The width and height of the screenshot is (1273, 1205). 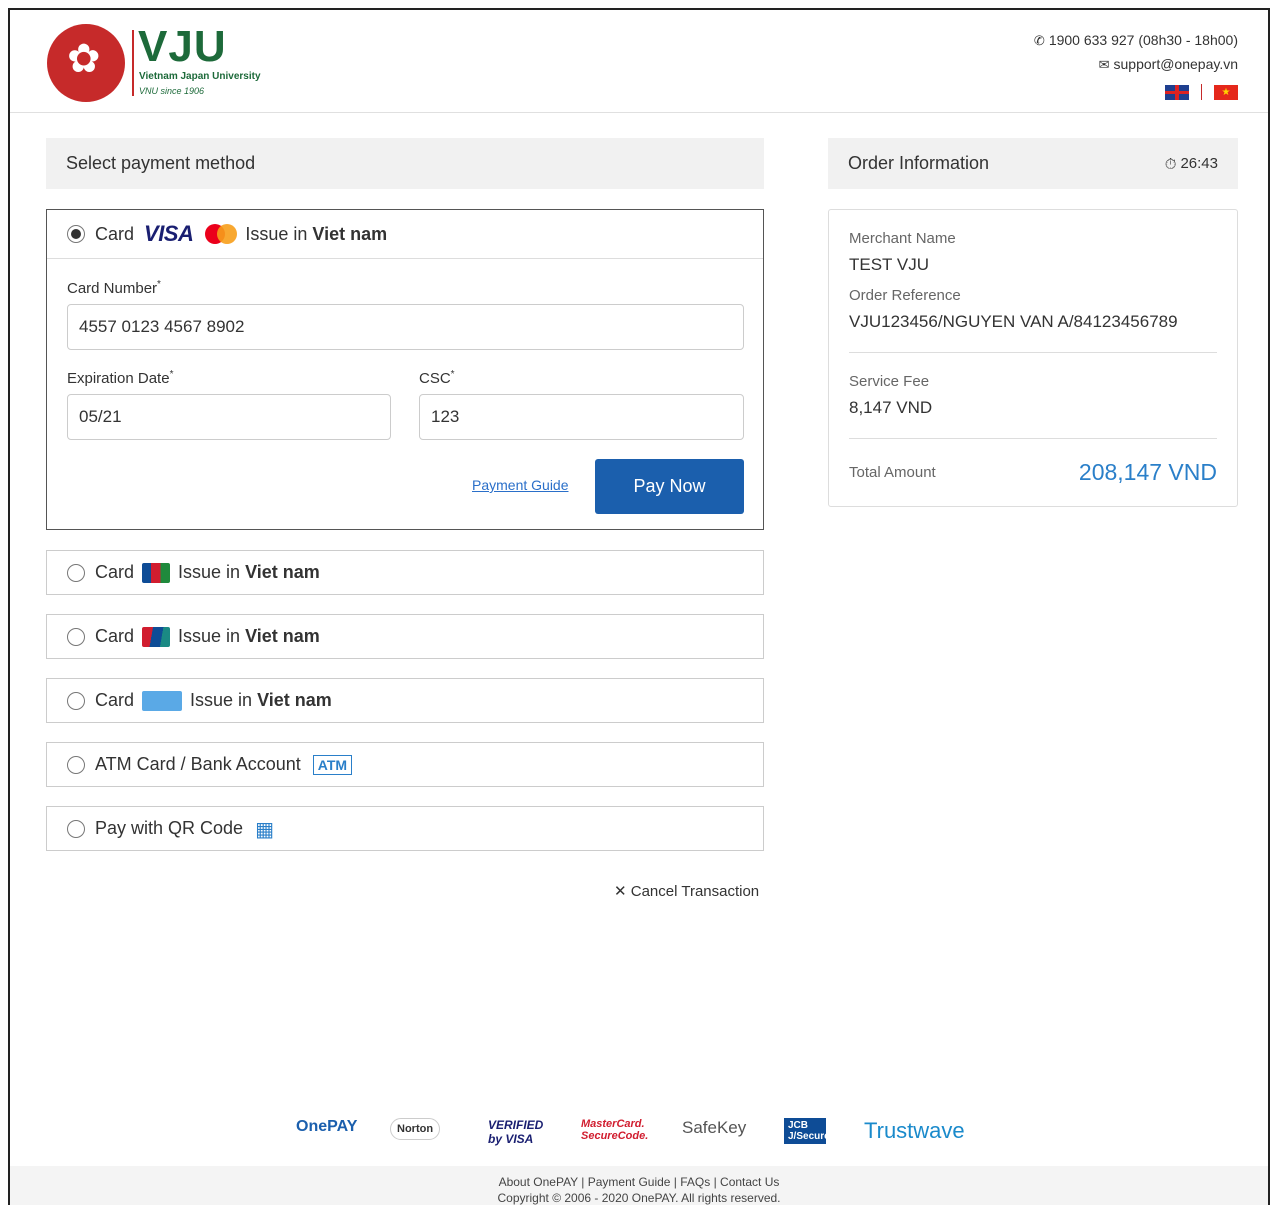 I want to click on merchant-name-value: TEST VJU, so click(x=889, y=264).